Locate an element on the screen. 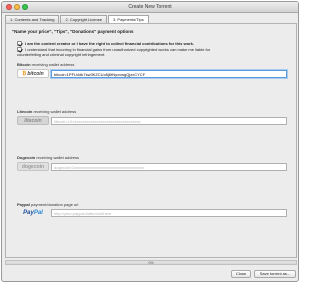 Image resolution: width=320 pixels, height=283 pixels. dogecoin-logo: dogecoin is located at coordinates (33, 166).